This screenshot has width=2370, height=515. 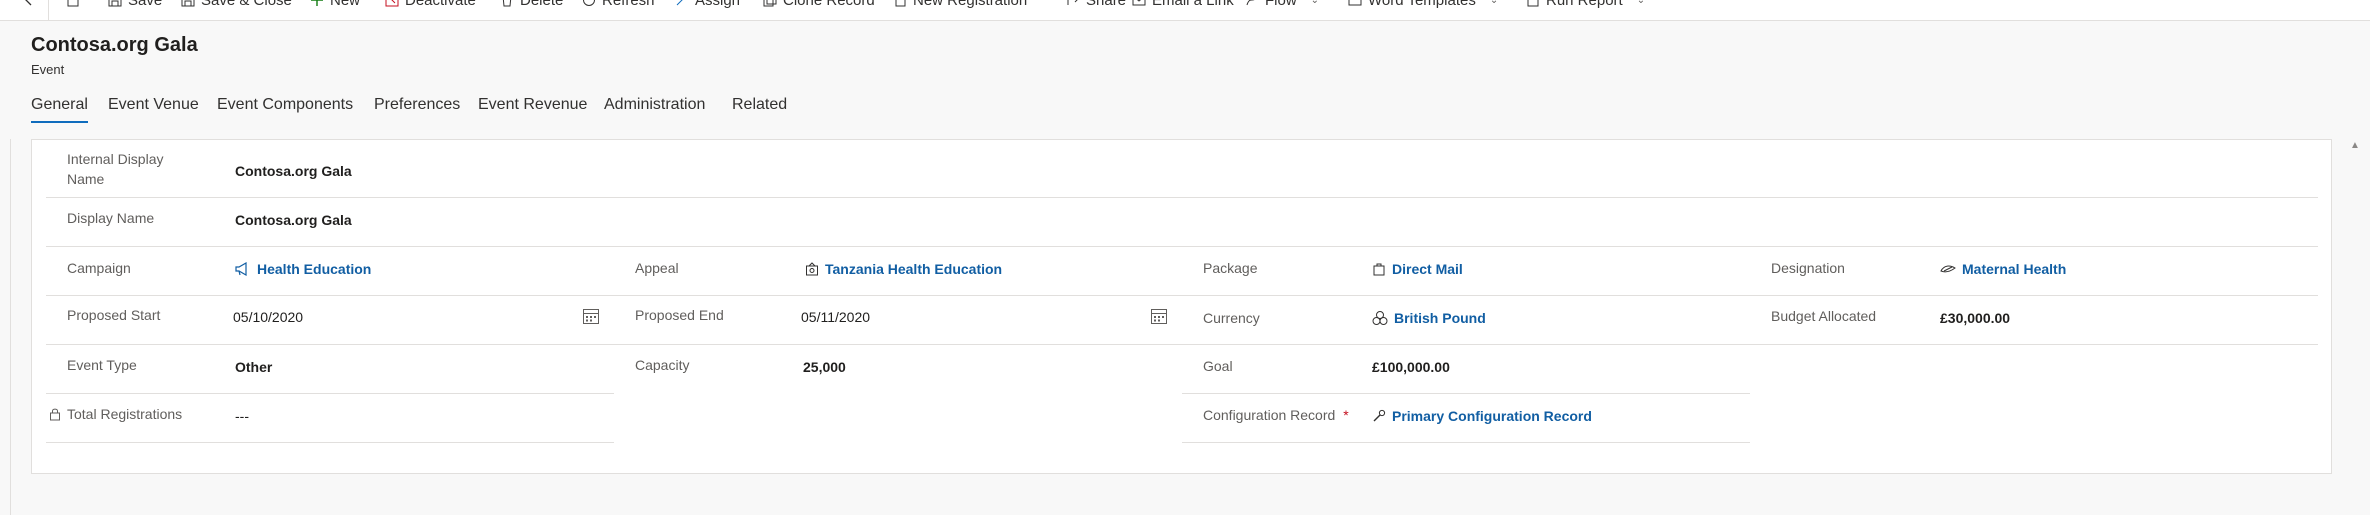 What do you see at coordinates (2014, 269) in the screenshot?
I see `designation-value: Maternal Health` at bounding box center [2014, 269].